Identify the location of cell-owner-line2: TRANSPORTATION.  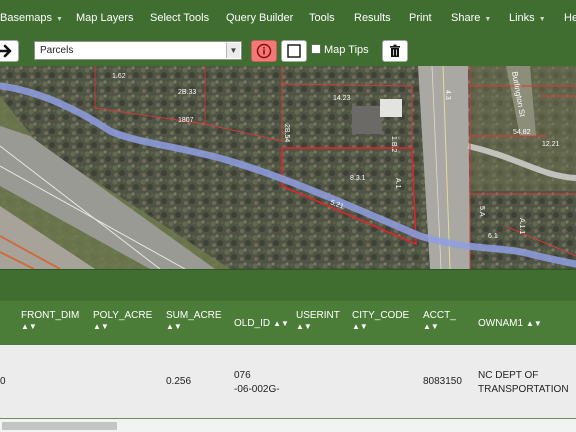
(523, 389).